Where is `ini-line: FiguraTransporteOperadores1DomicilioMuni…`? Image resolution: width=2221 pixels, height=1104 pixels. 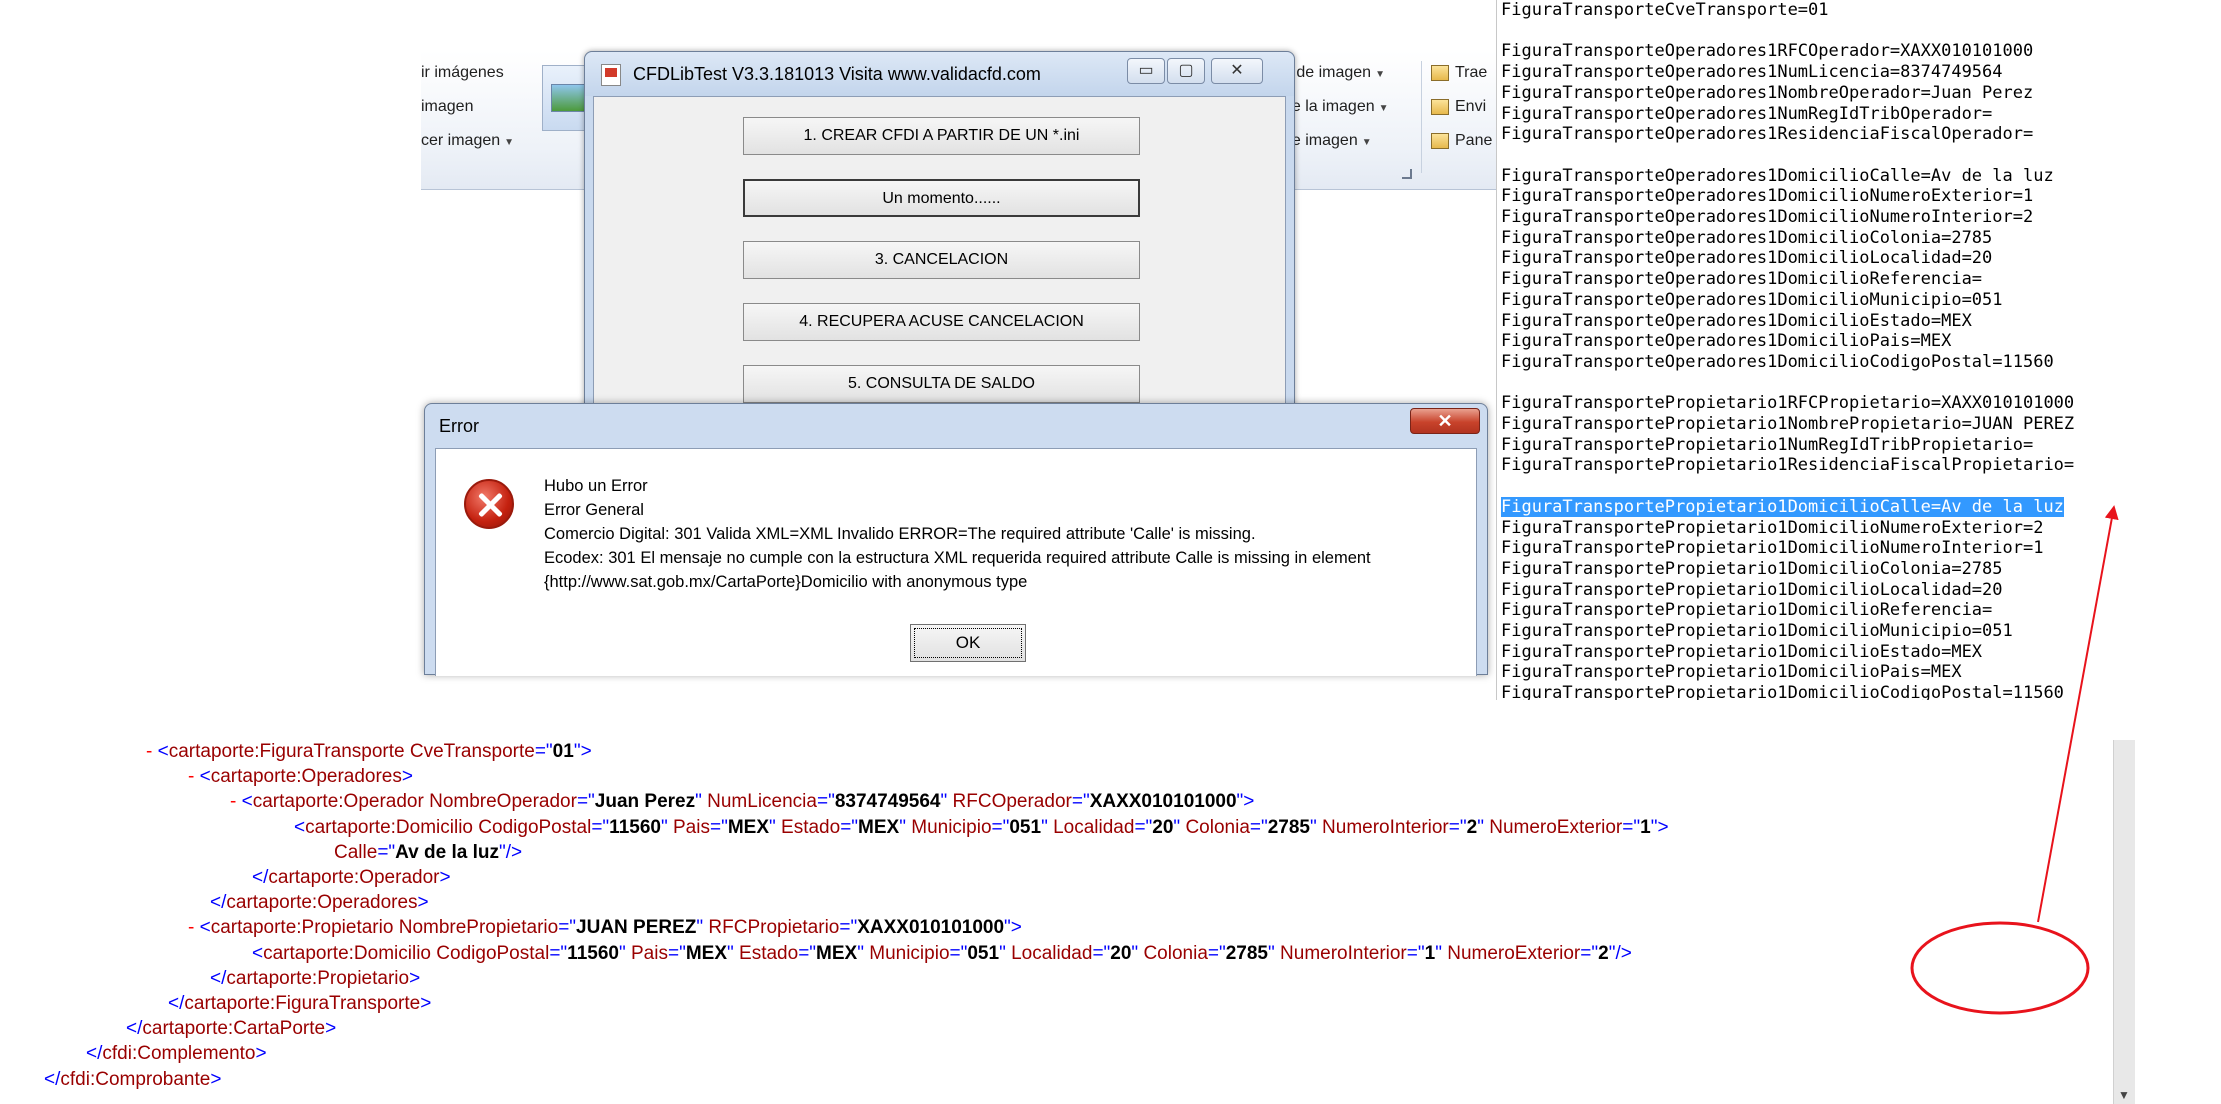
ini-line: FiguraTransporteOperadores1DomicilioMuni… is located at coordinates (1752, 299).